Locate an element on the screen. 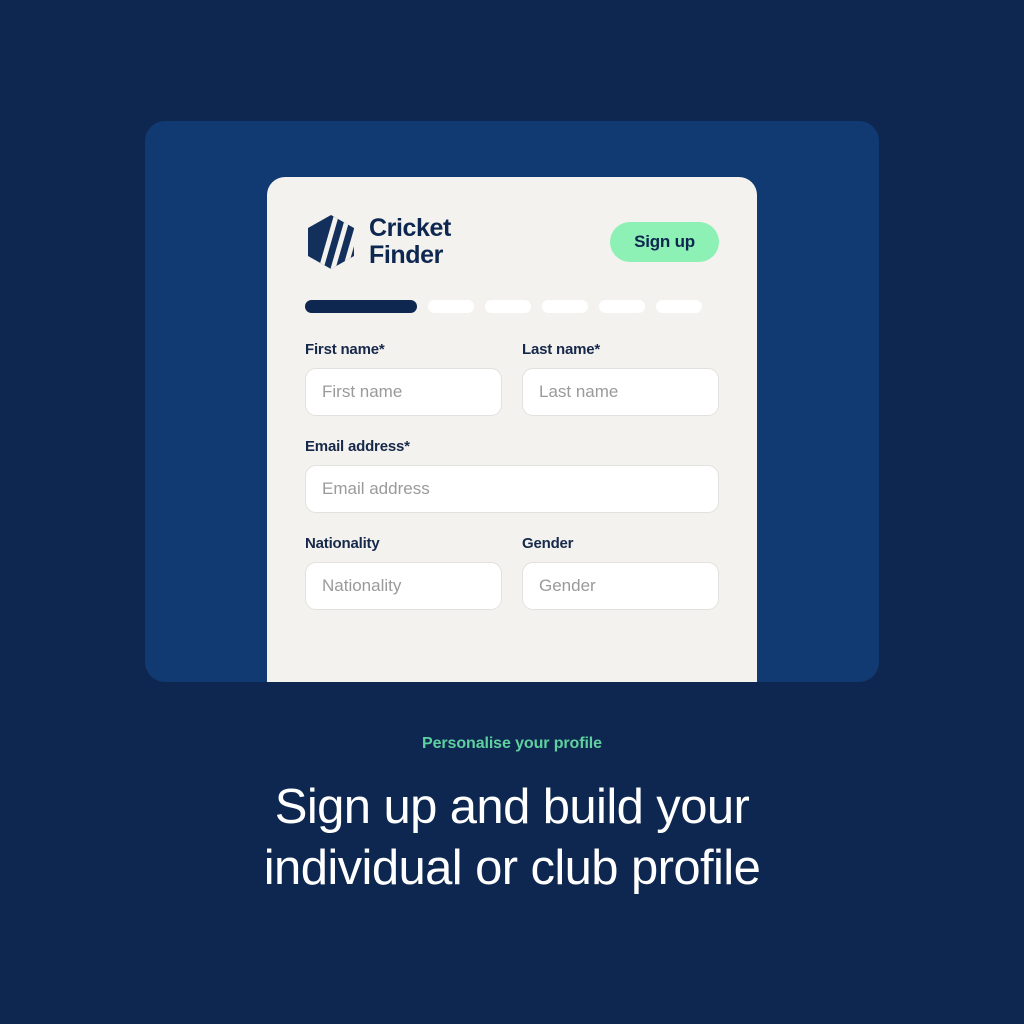 The image size is (1024, 1024). name-field-row: First name* Last name* is located at coordinates (512, 378).